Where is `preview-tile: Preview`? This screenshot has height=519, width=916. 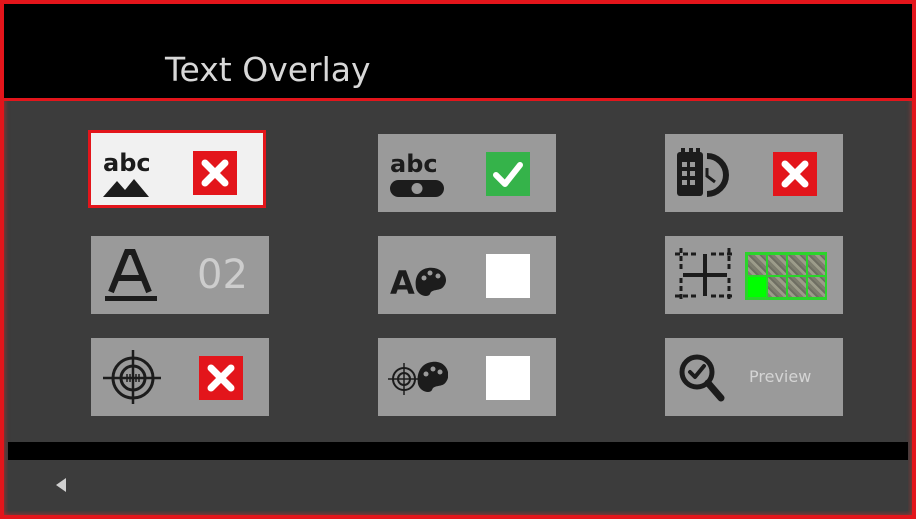
preview-tile: Preview is located at coordinates (754, 377).